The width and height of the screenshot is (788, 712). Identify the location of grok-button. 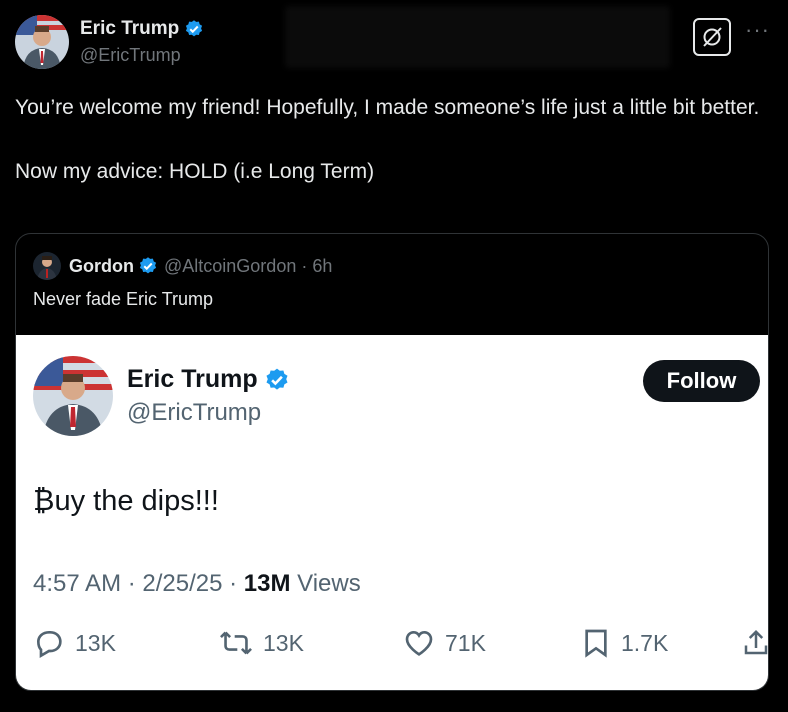
(712, 37).